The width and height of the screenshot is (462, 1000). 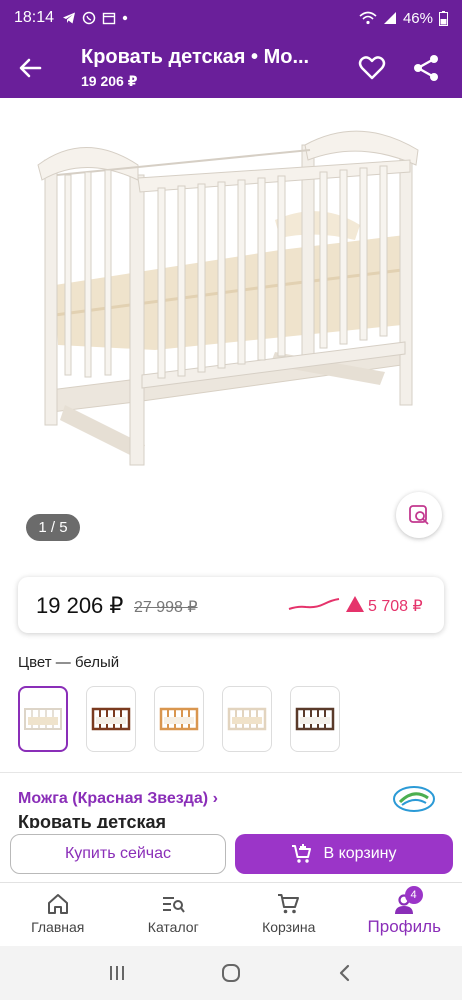 I want to click on back-button, so click(x=30, y=68).